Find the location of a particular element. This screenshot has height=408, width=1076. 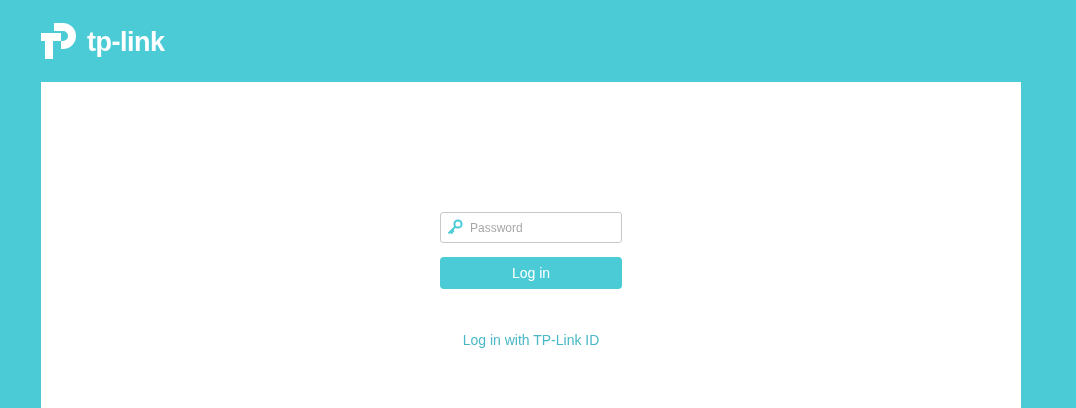

key-icon is located at coordinates (455, 227).